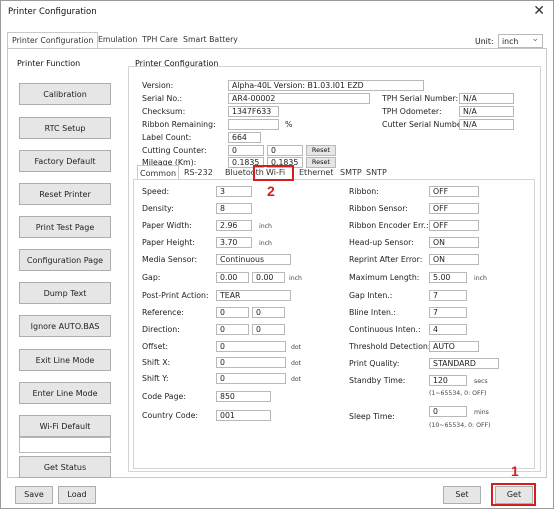  What do you see at coordinates (376, 172) in the screenshot?
I see `subtab-sntp: SNTP` at bounding box center [376, 172].